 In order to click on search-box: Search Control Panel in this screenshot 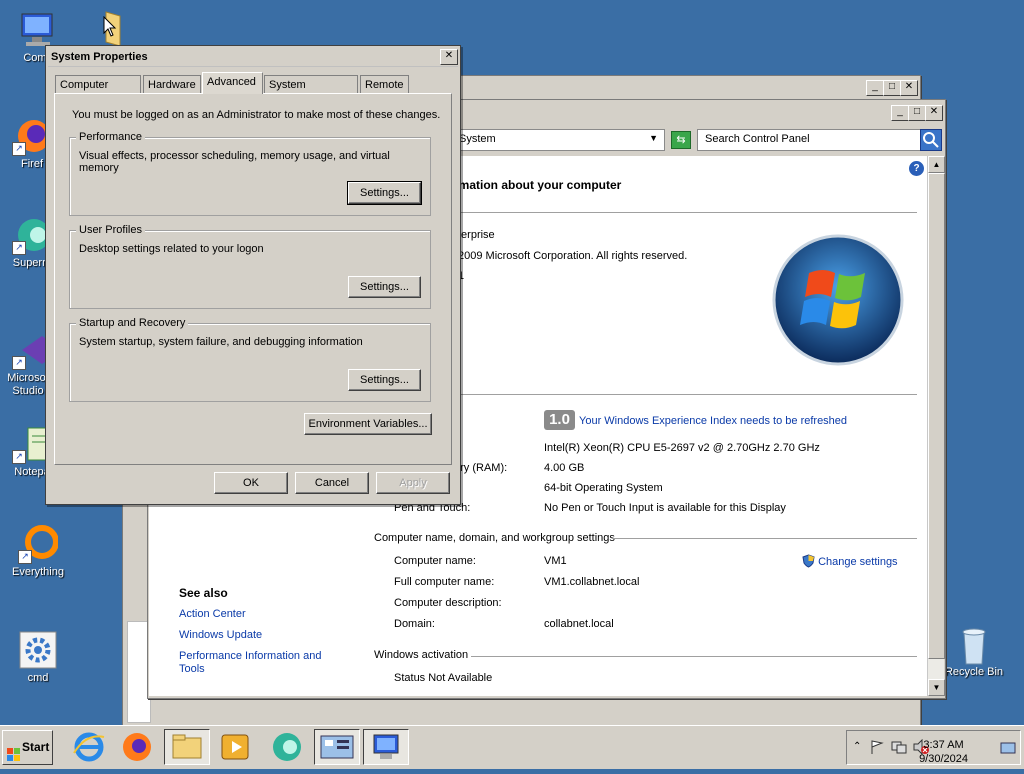, I will do `click(809, 140)`.